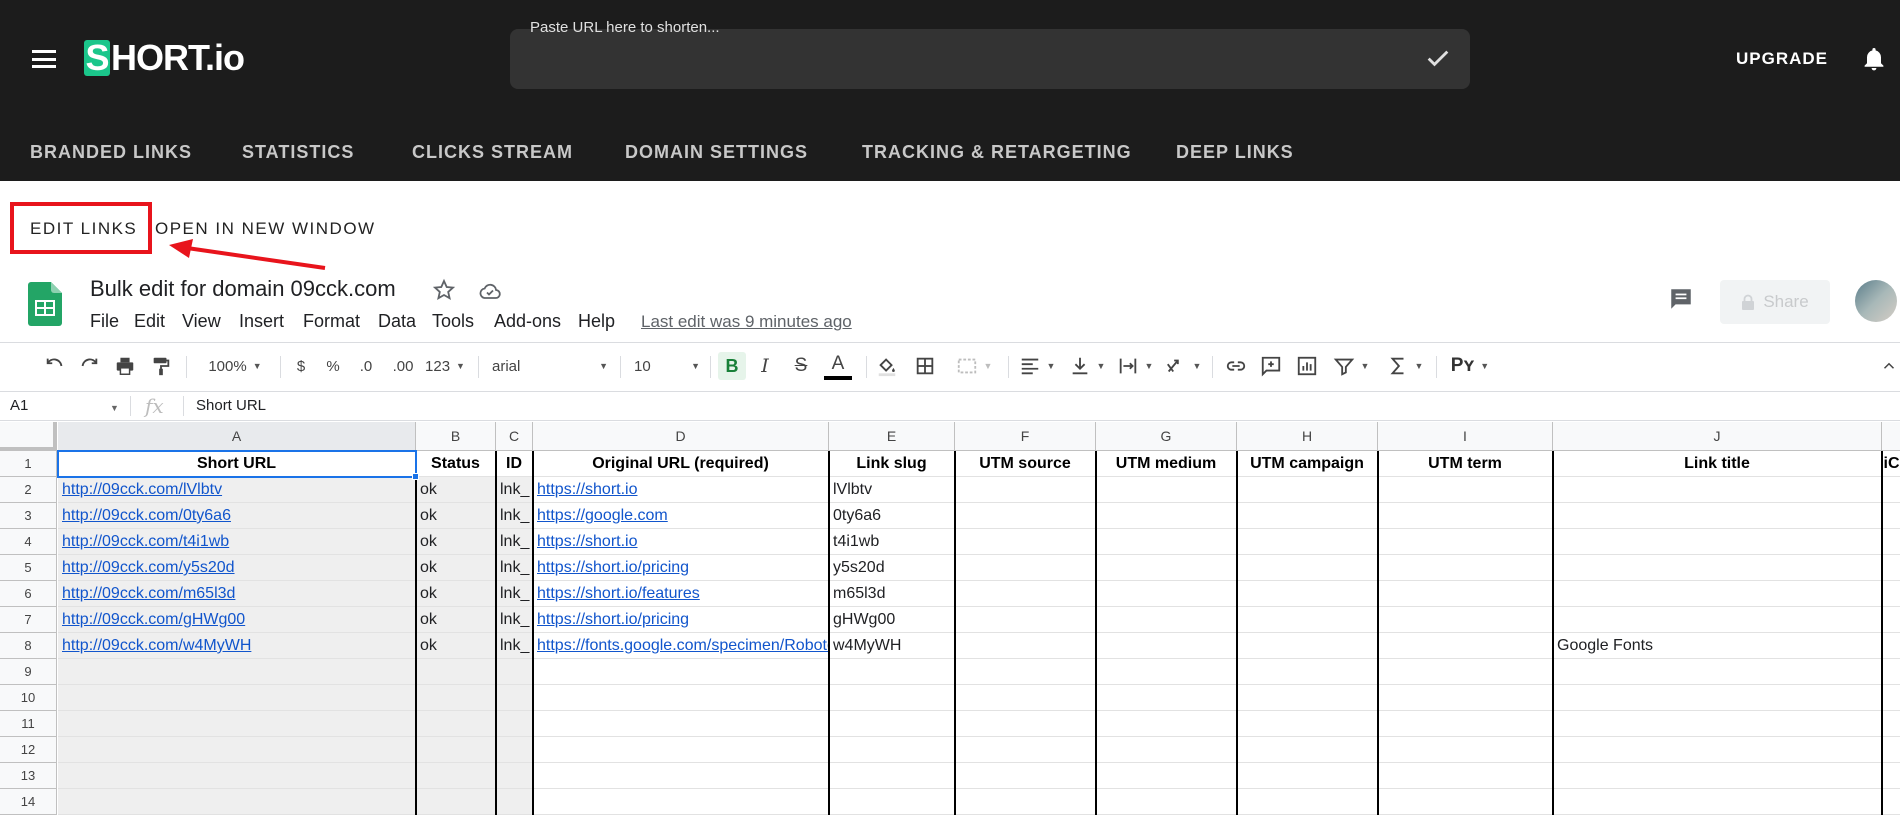 Image resolution: width=1900 pixels, height=819 pixels. I want to click on nav-statistics: STATISTICS, so click(298, 152).